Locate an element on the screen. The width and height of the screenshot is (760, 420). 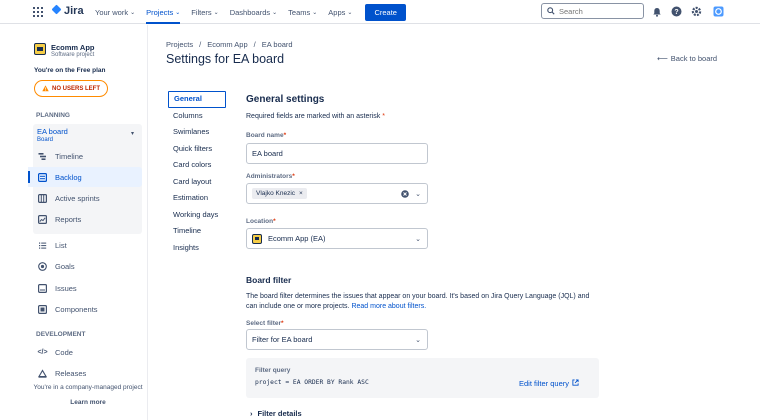
settings-nav-card-layout: Card layout is located at coordinates (197, 182).